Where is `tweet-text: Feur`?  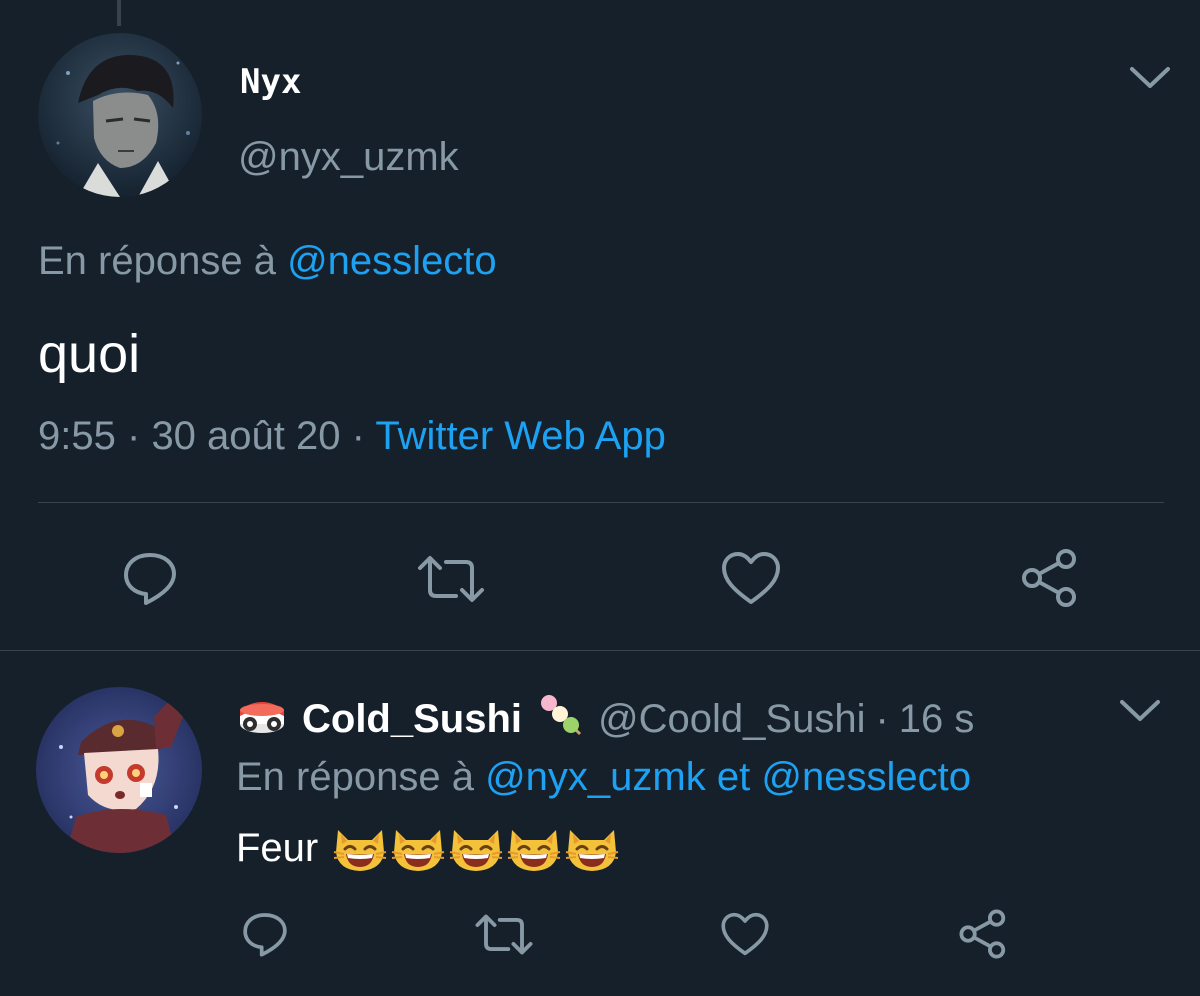
tweet-text: Feur is located at coordinates (429, 848).